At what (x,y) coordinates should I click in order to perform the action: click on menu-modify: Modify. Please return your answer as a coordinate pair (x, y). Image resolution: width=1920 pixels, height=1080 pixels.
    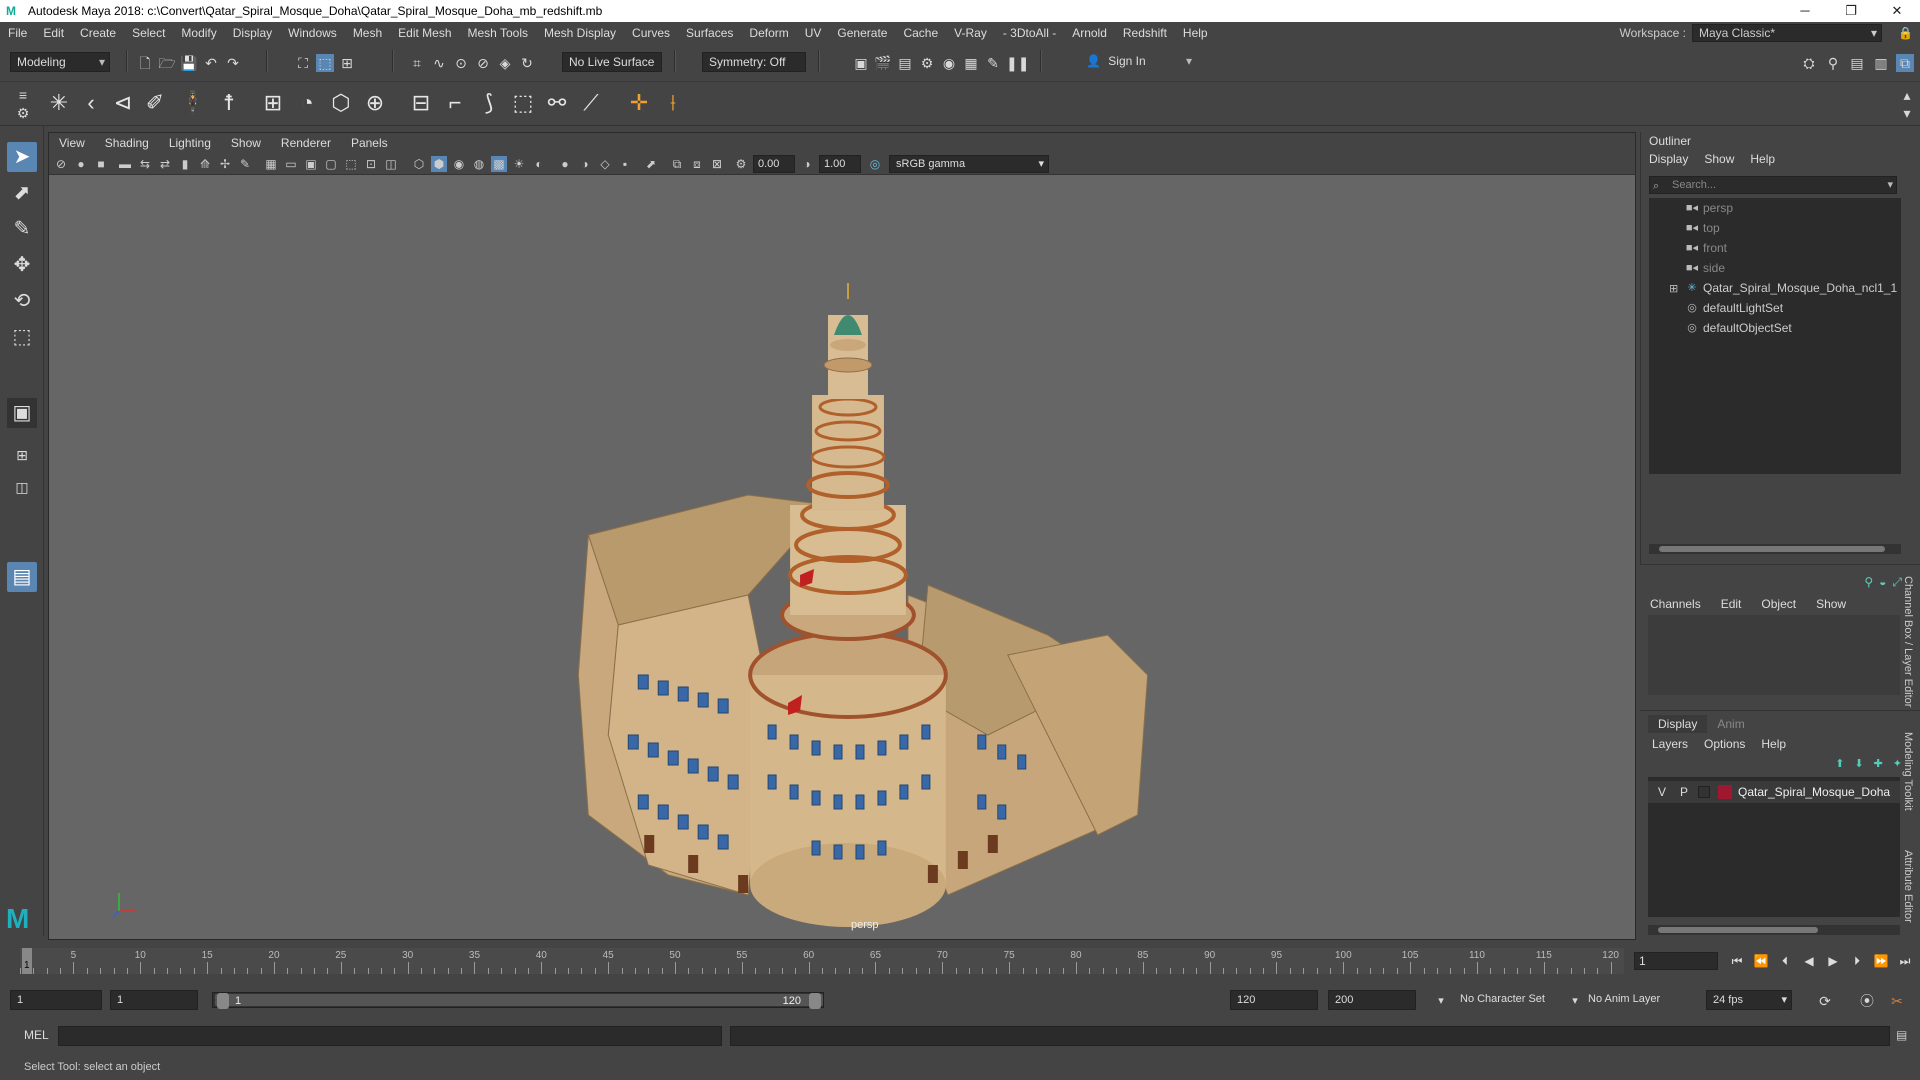
    Looking at the image, I should click on (198, 33).